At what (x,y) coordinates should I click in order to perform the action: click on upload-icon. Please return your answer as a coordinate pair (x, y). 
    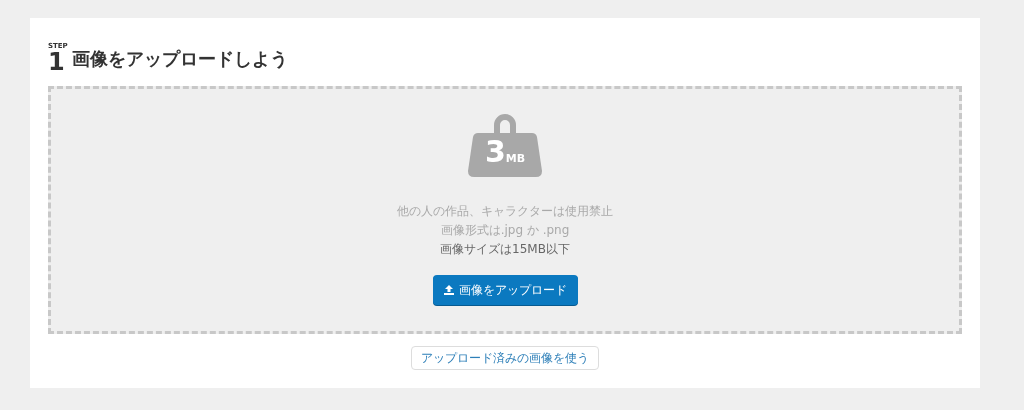
    Looking at the image, I should click on (448, 290).